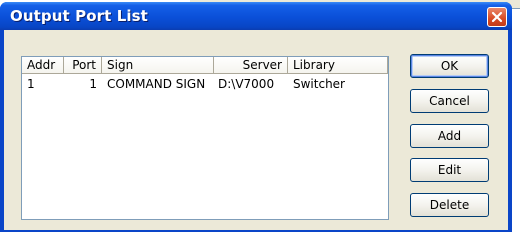 This screenshot has width=520, height=241. I want to click on column-header-sign: Sign, so click(158, 65).